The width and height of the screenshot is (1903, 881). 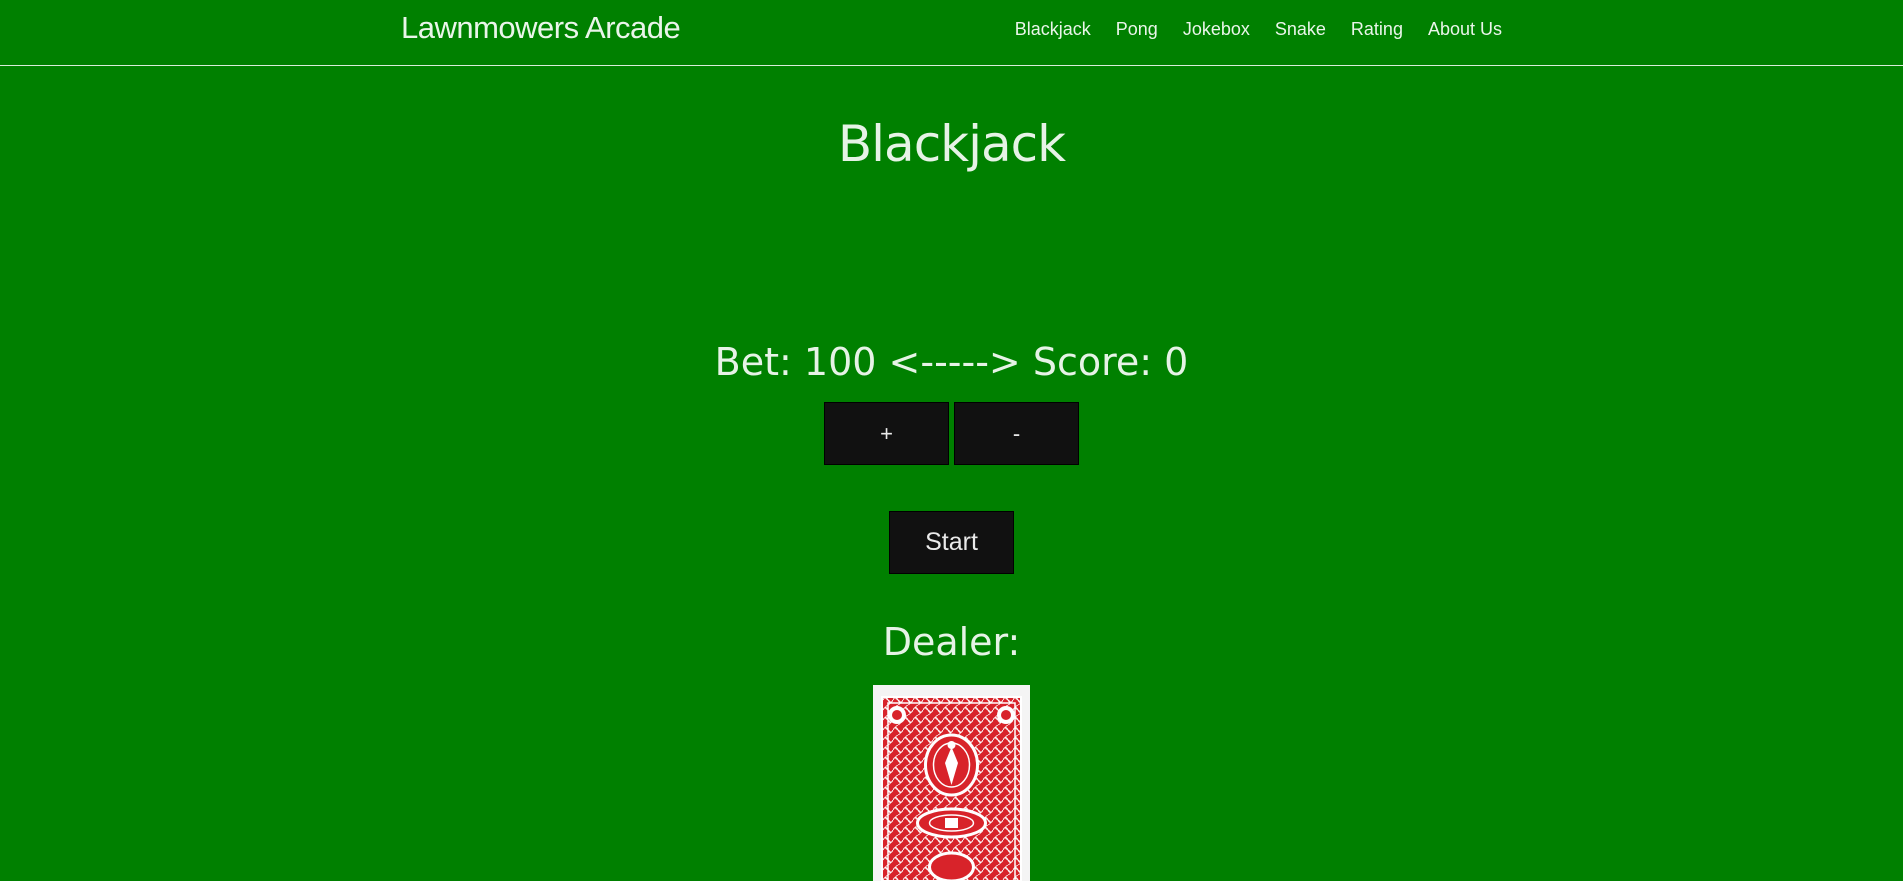 What do you see at coordinates (1377, 29) in the screenshot?
I see `nav-link-rating: Rating` at bounding box center [1377, 29].